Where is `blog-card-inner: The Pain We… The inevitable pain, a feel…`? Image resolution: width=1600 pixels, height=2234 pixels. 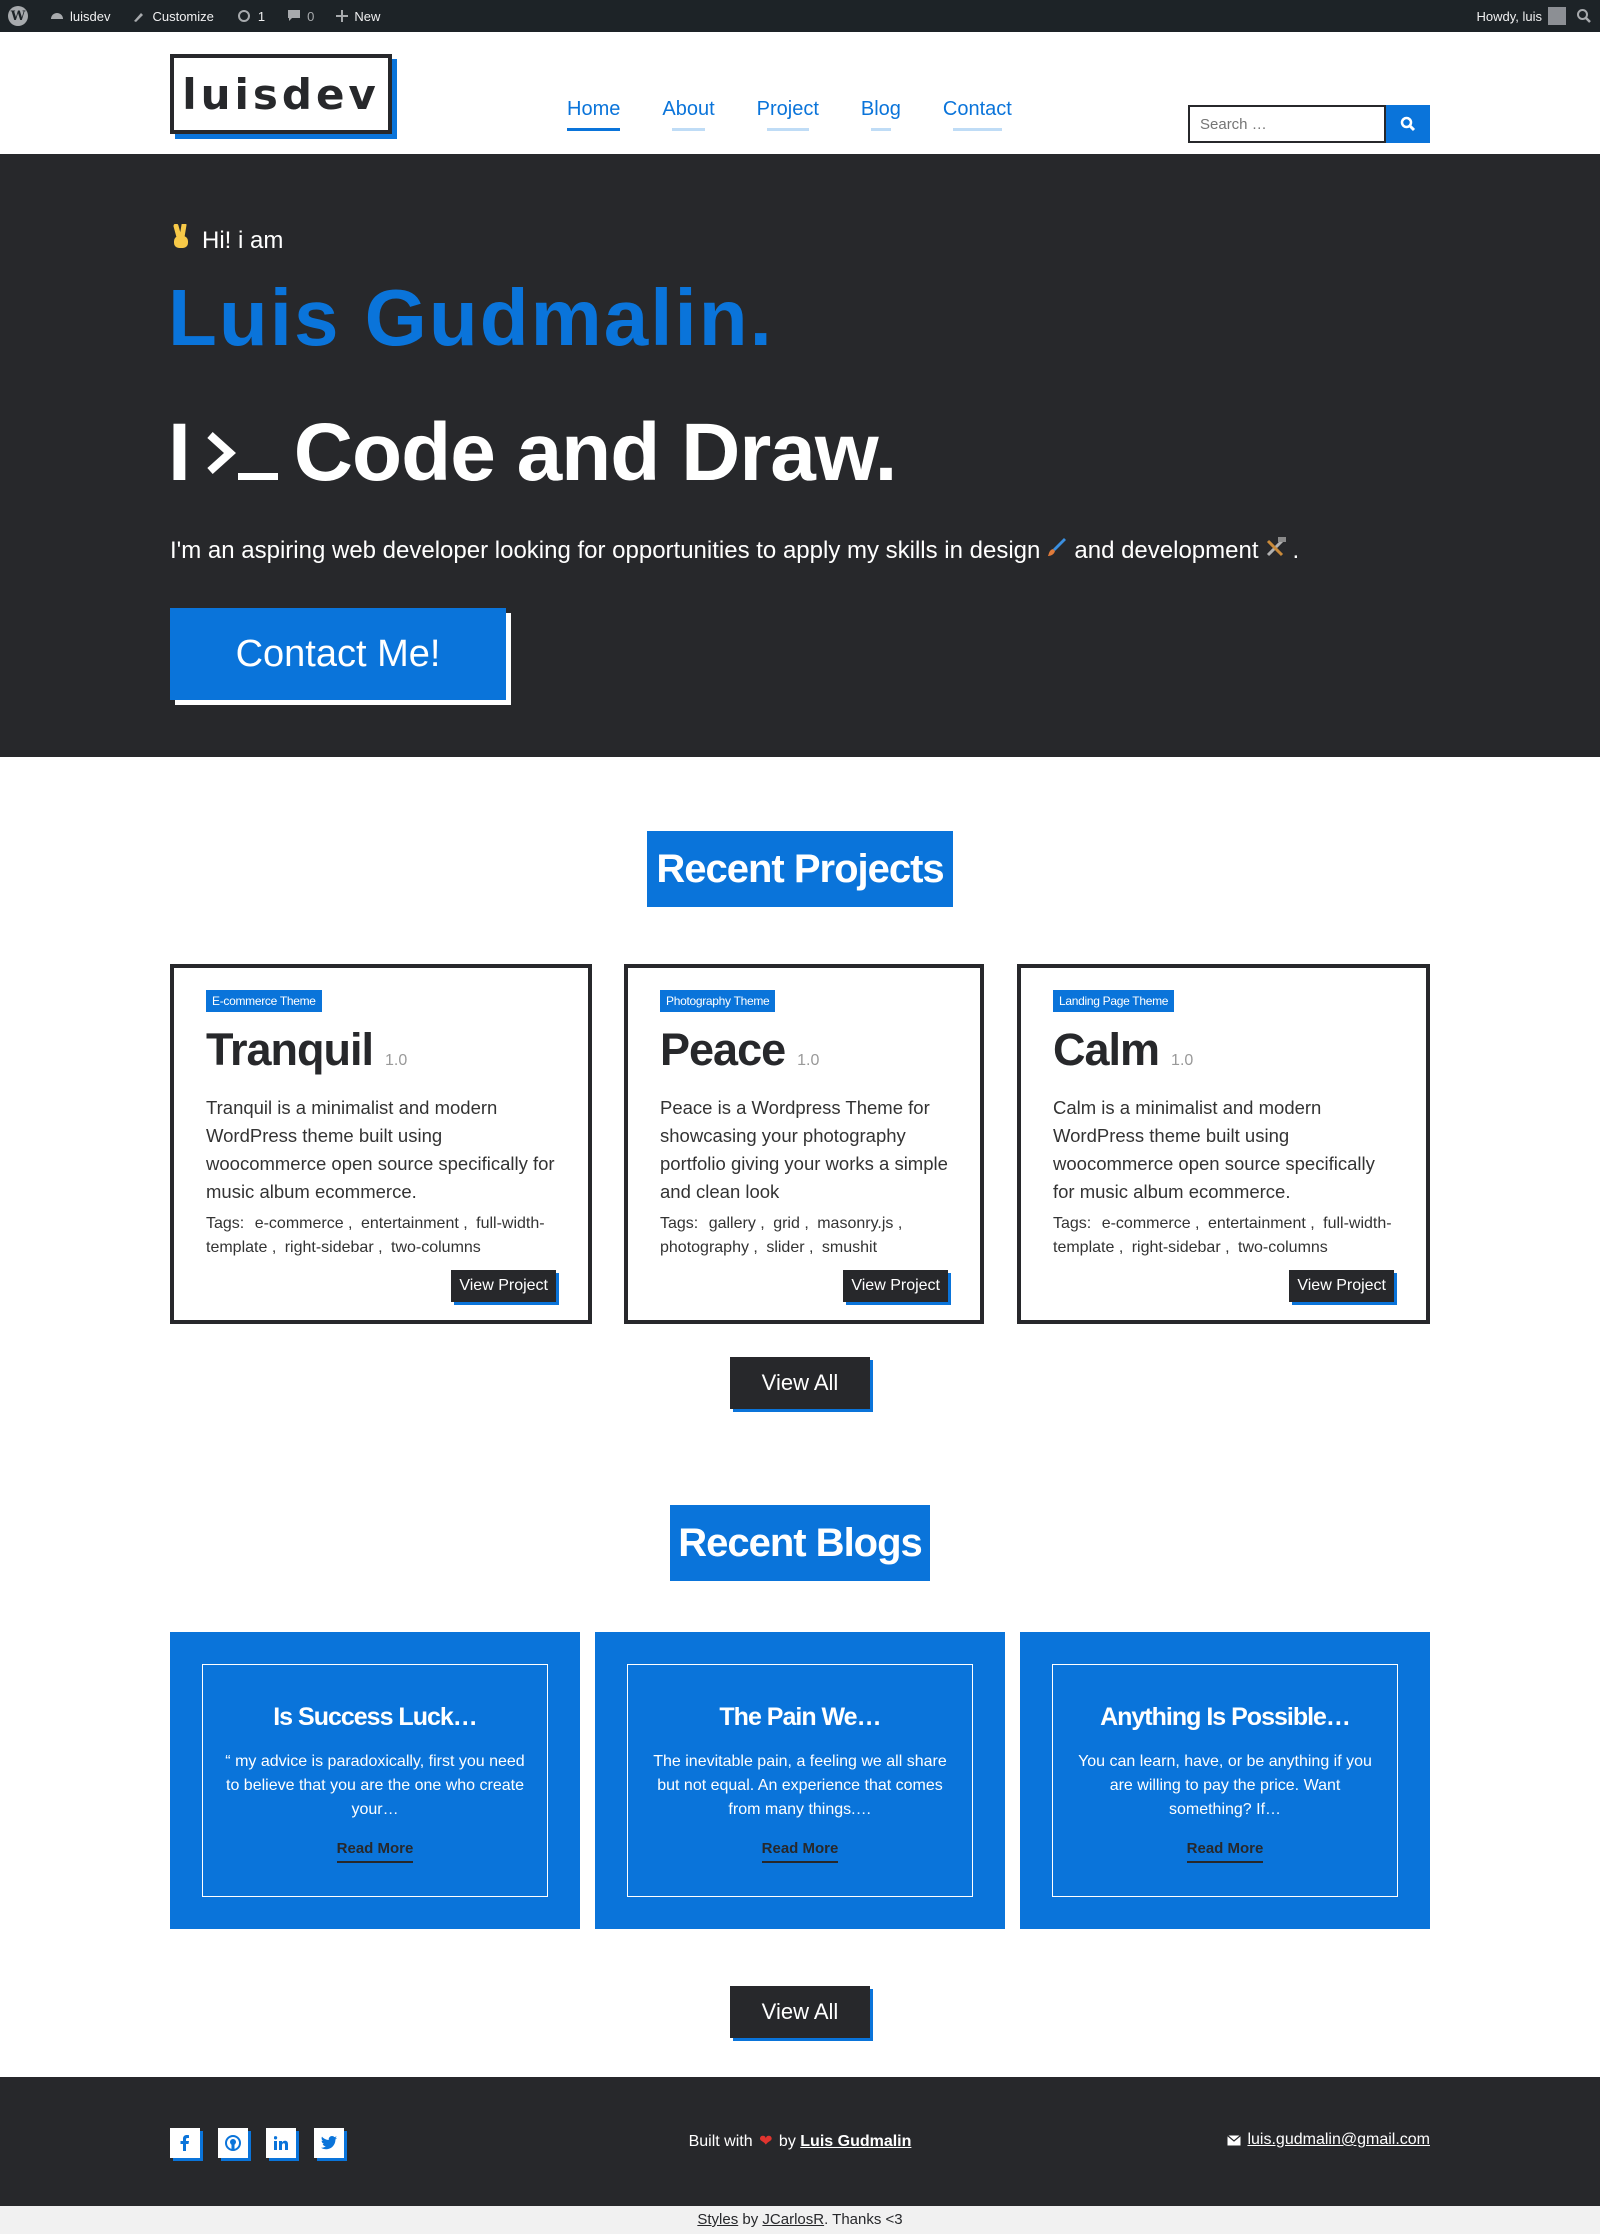 blog-card-inner: The Pain We… The inevitable pain, a feel… is located at coordinates (800, 1780).